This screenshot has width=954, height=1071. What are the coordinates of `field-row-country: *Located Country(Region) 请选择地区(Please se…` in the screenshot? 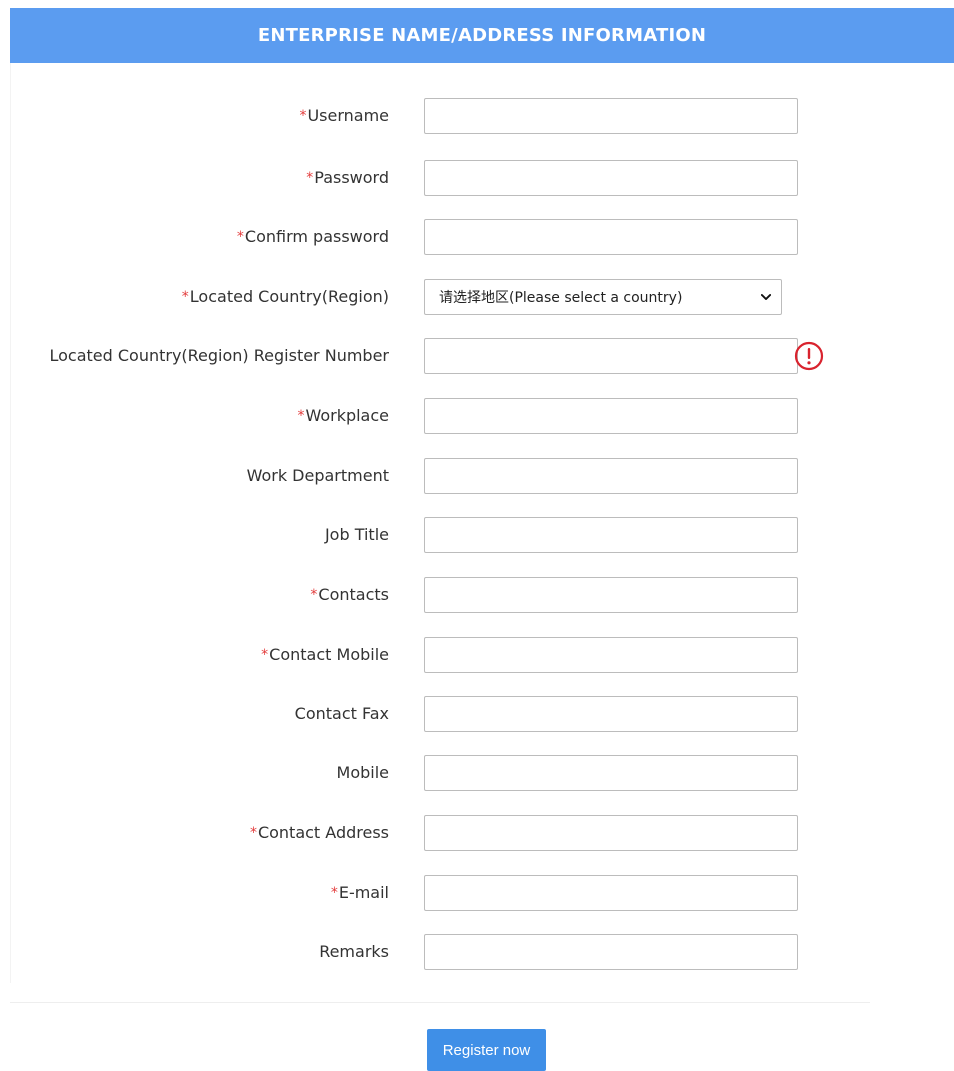 It's located at (482, 297).